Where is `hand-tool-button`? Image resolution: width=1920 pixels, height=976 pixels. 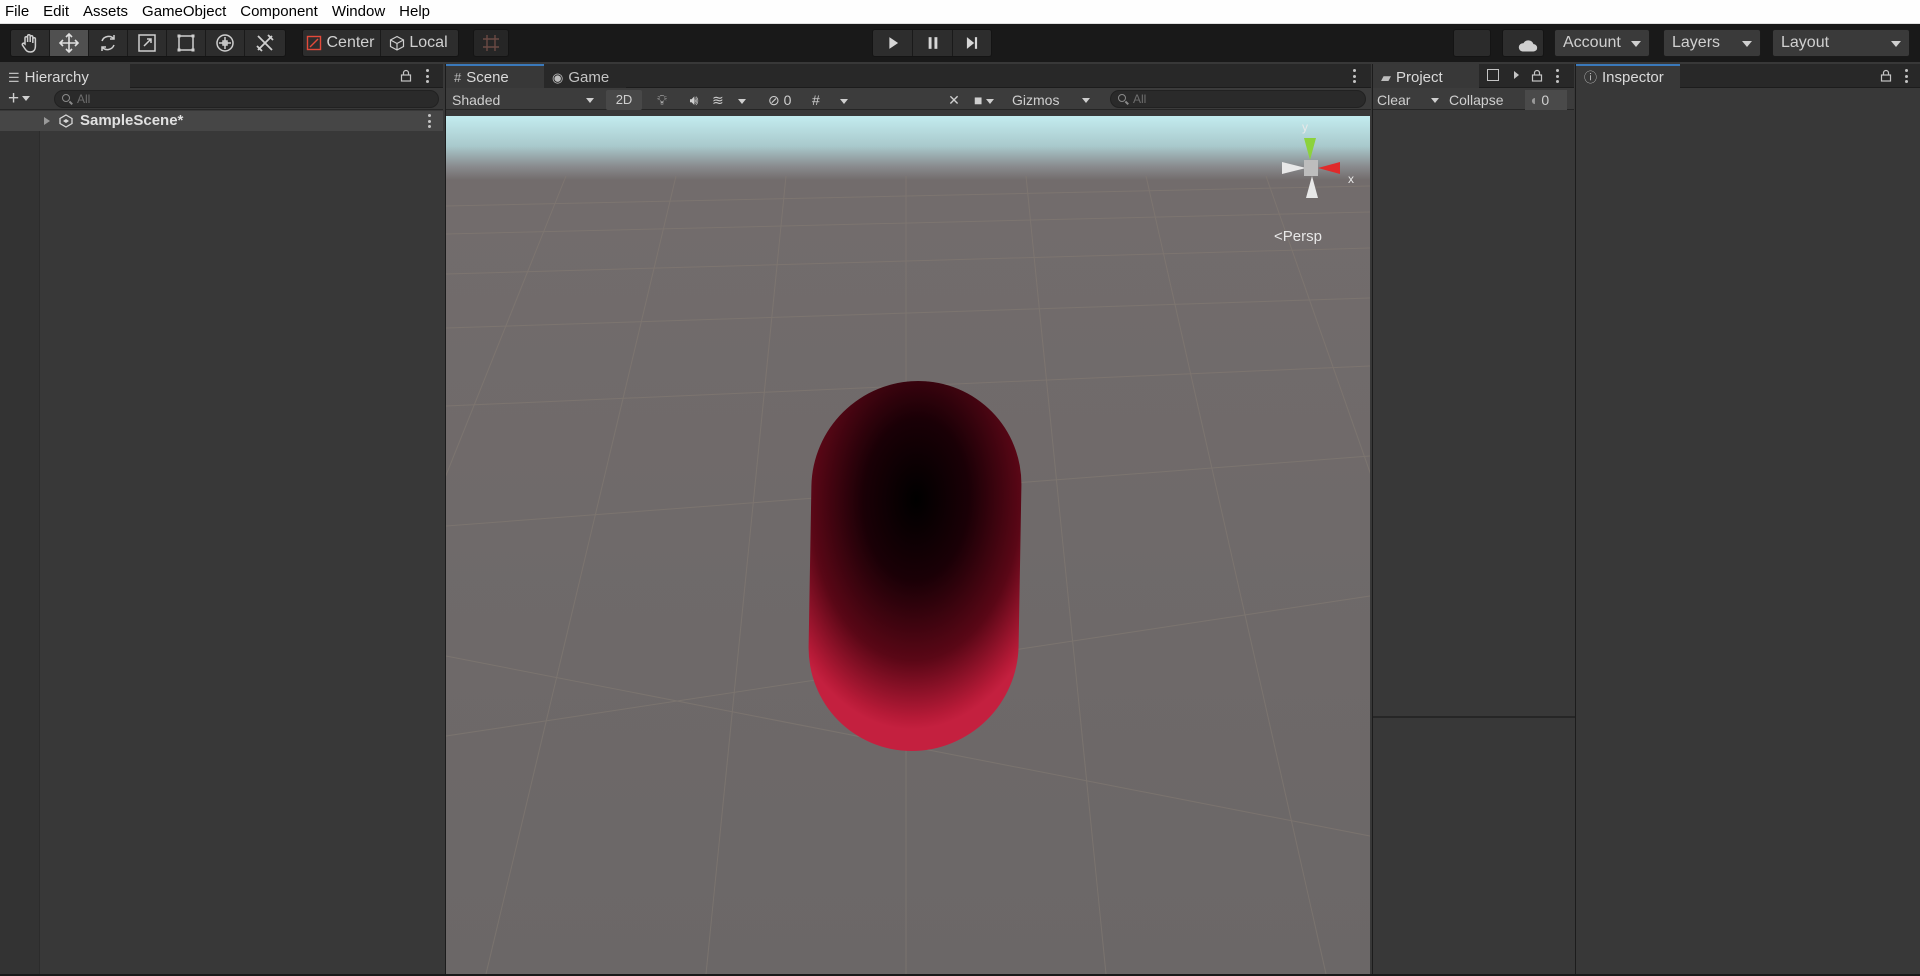
hand-tool-button is located at coordinates (30, 43).